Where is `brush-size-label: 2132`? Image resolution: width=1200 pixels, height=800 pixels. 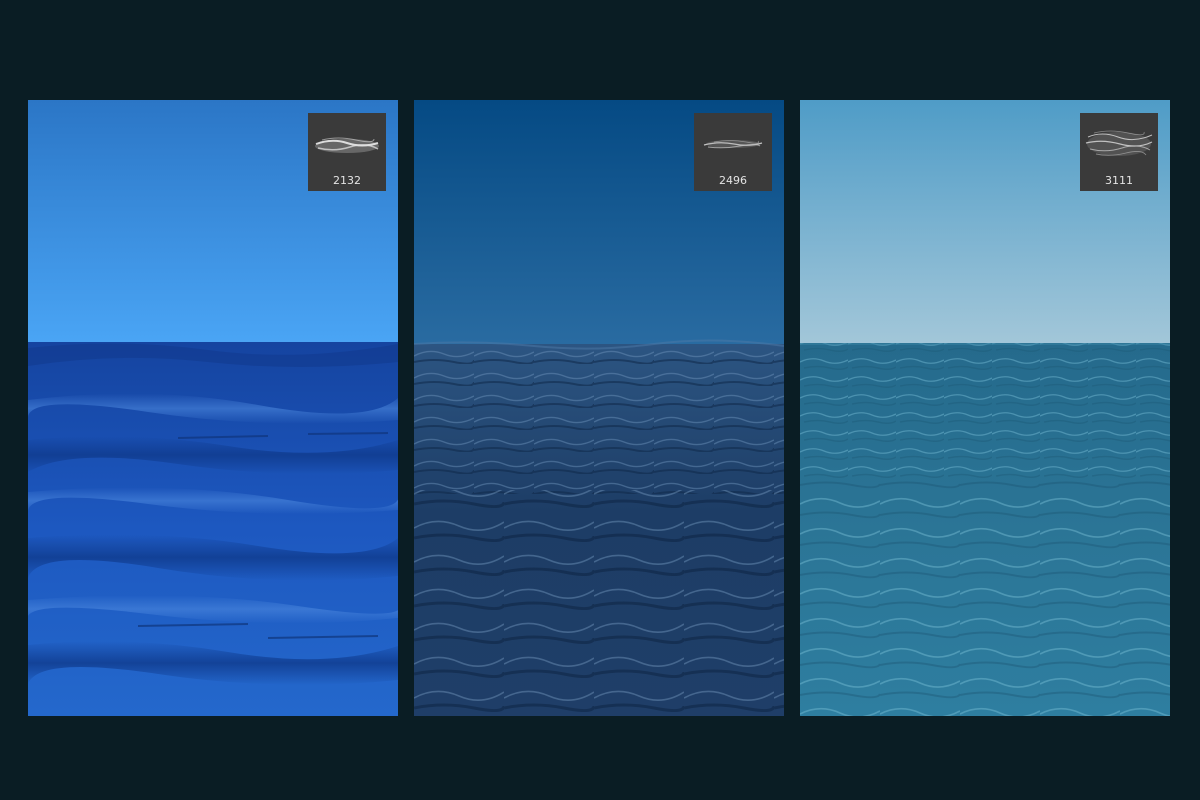 brush-size-label: 2132 is located at coordinates (347, 180).